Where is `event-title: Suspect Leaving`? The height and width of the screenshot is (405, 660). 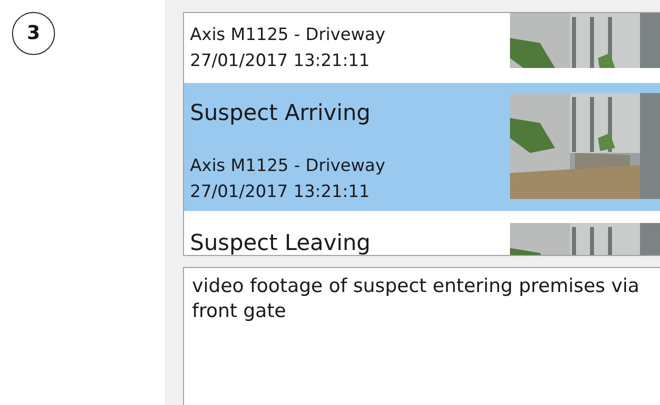
event-title: Suspect Leaving is located at coordinates (280, 242).